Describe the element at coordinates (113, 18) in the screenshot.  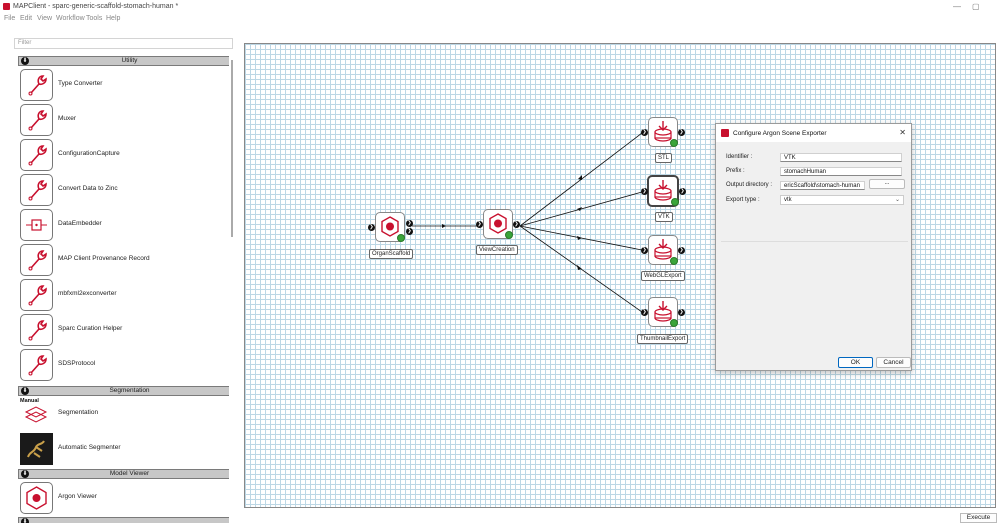
I see `menu-help: Help` at that location.